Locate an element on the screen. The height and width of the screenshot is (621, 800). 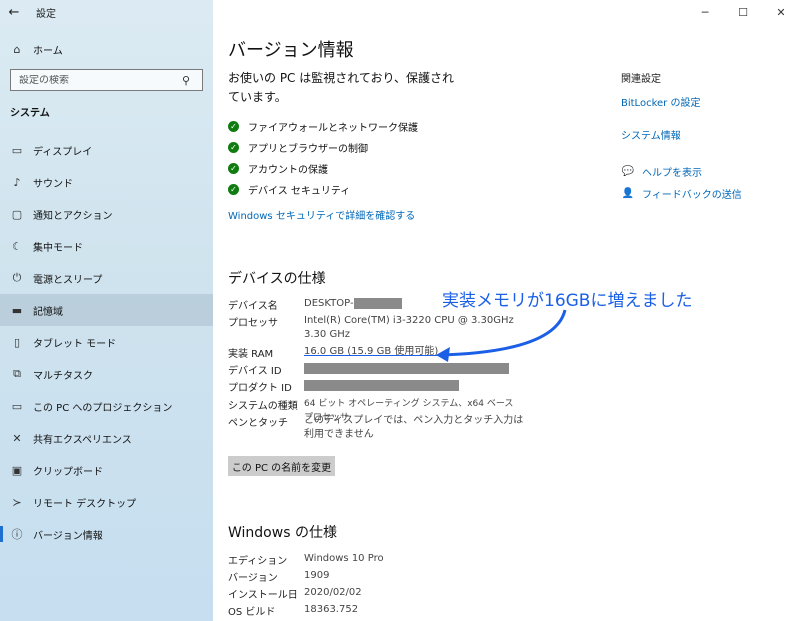
titlebar: ← 設定 is located at coordinates (106, 12).